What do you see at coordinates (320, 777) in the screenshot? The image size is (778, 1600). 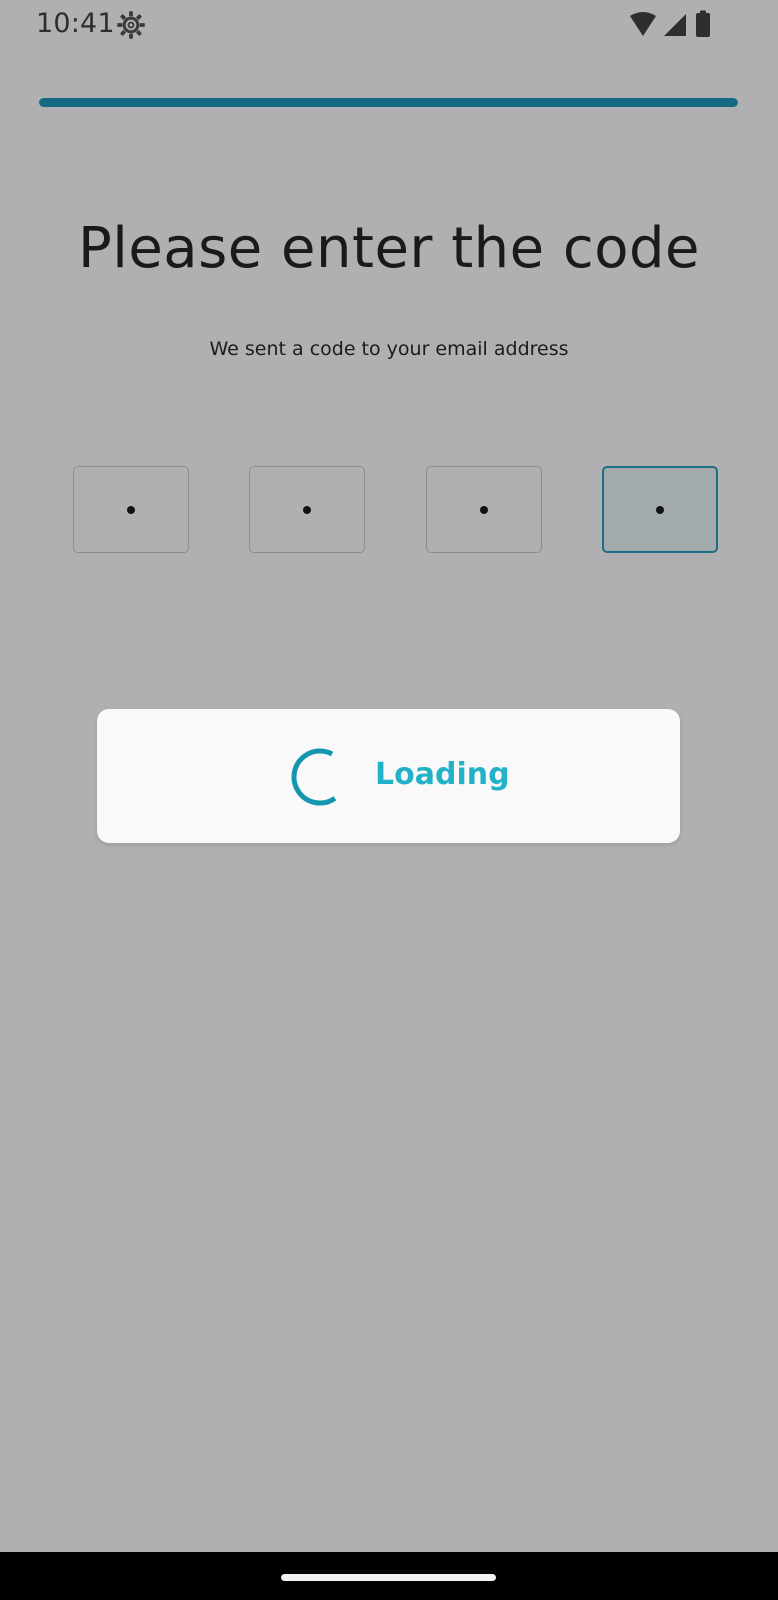 I see `loading-spinner-icon` at bounding box center [320, 777].